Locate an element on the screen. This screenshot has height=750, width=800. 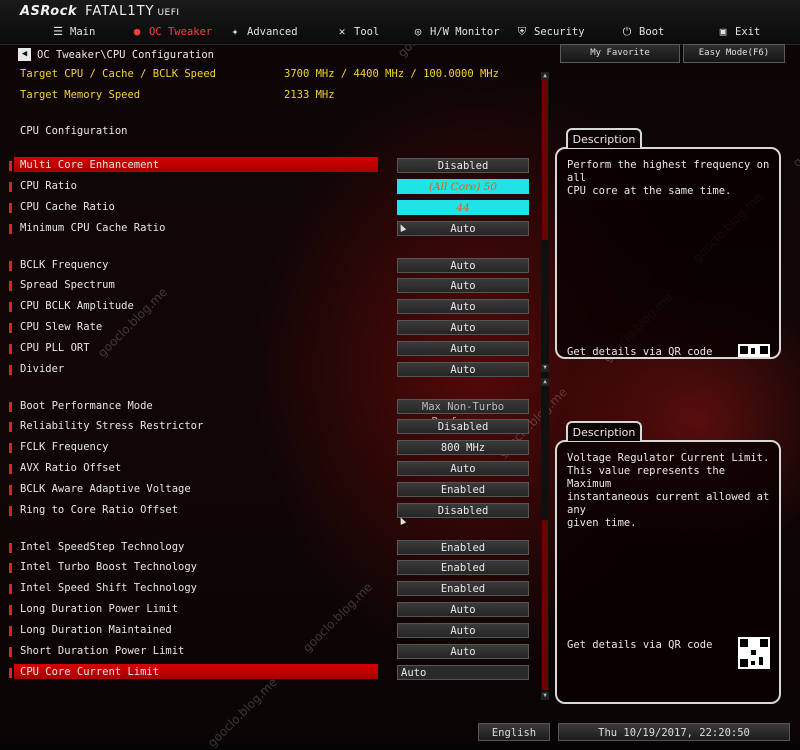
back-arrow-icon: ◀ is located at coordinates (24, 54).